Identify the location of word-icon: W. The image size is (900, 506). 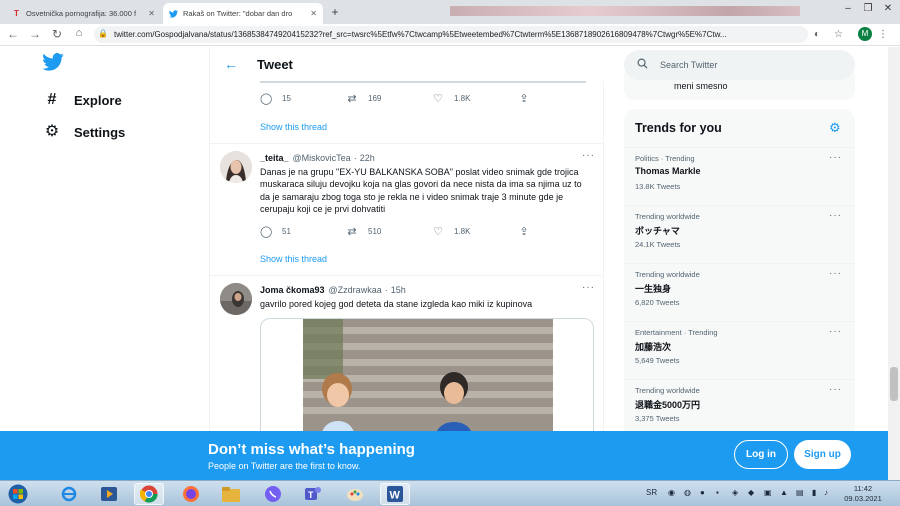
(395, 494).